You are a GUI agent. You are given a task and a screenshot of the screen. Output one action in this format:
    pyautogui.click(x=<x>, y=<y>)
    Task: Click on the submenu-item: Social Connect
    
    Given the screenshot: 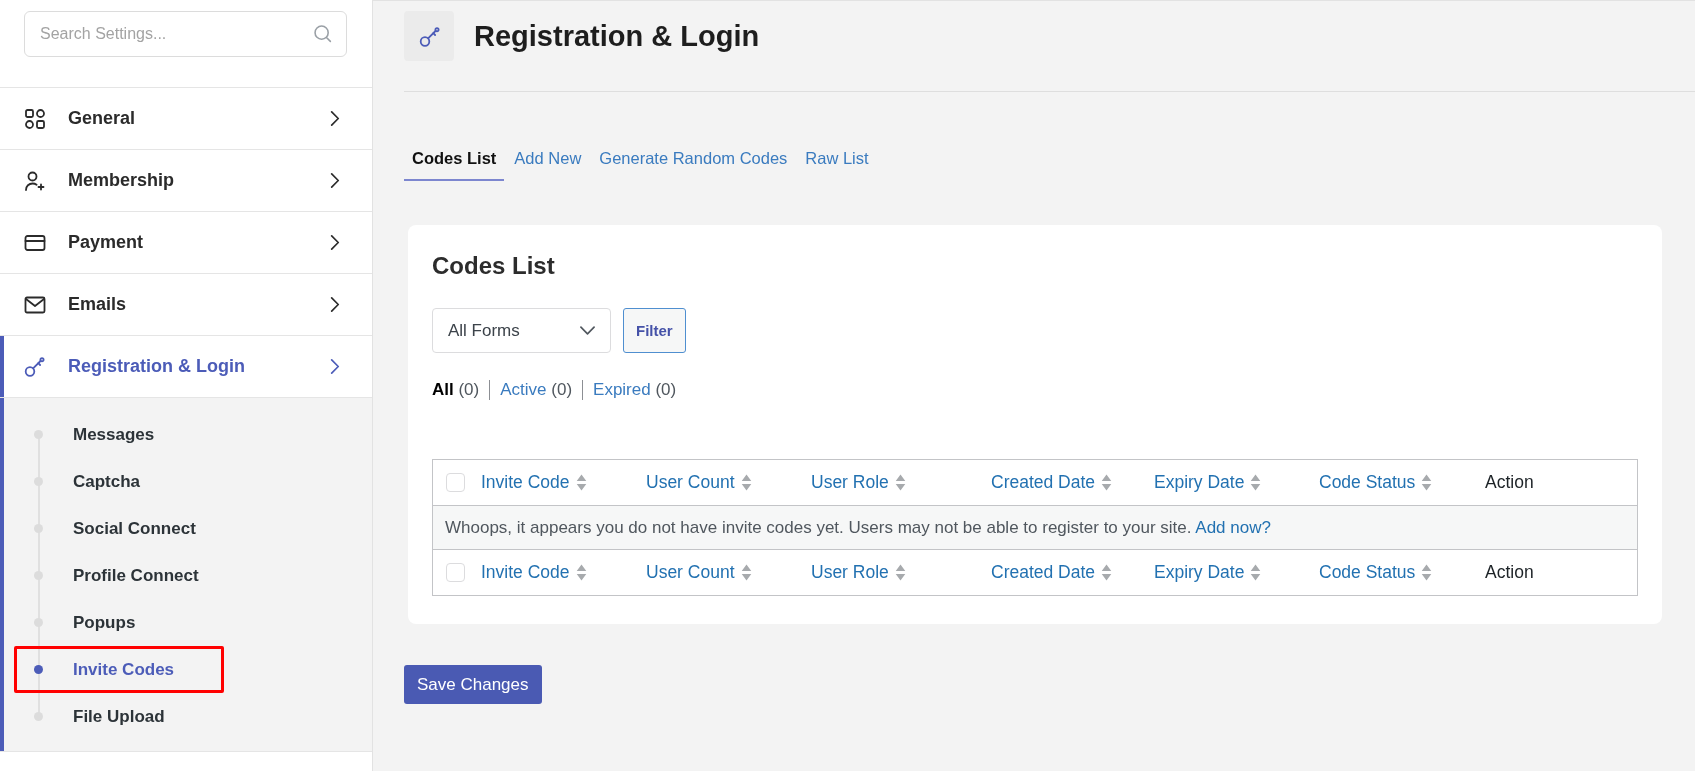 What is the action you would take?
    pyautogui.click(x=106, y=528)
    